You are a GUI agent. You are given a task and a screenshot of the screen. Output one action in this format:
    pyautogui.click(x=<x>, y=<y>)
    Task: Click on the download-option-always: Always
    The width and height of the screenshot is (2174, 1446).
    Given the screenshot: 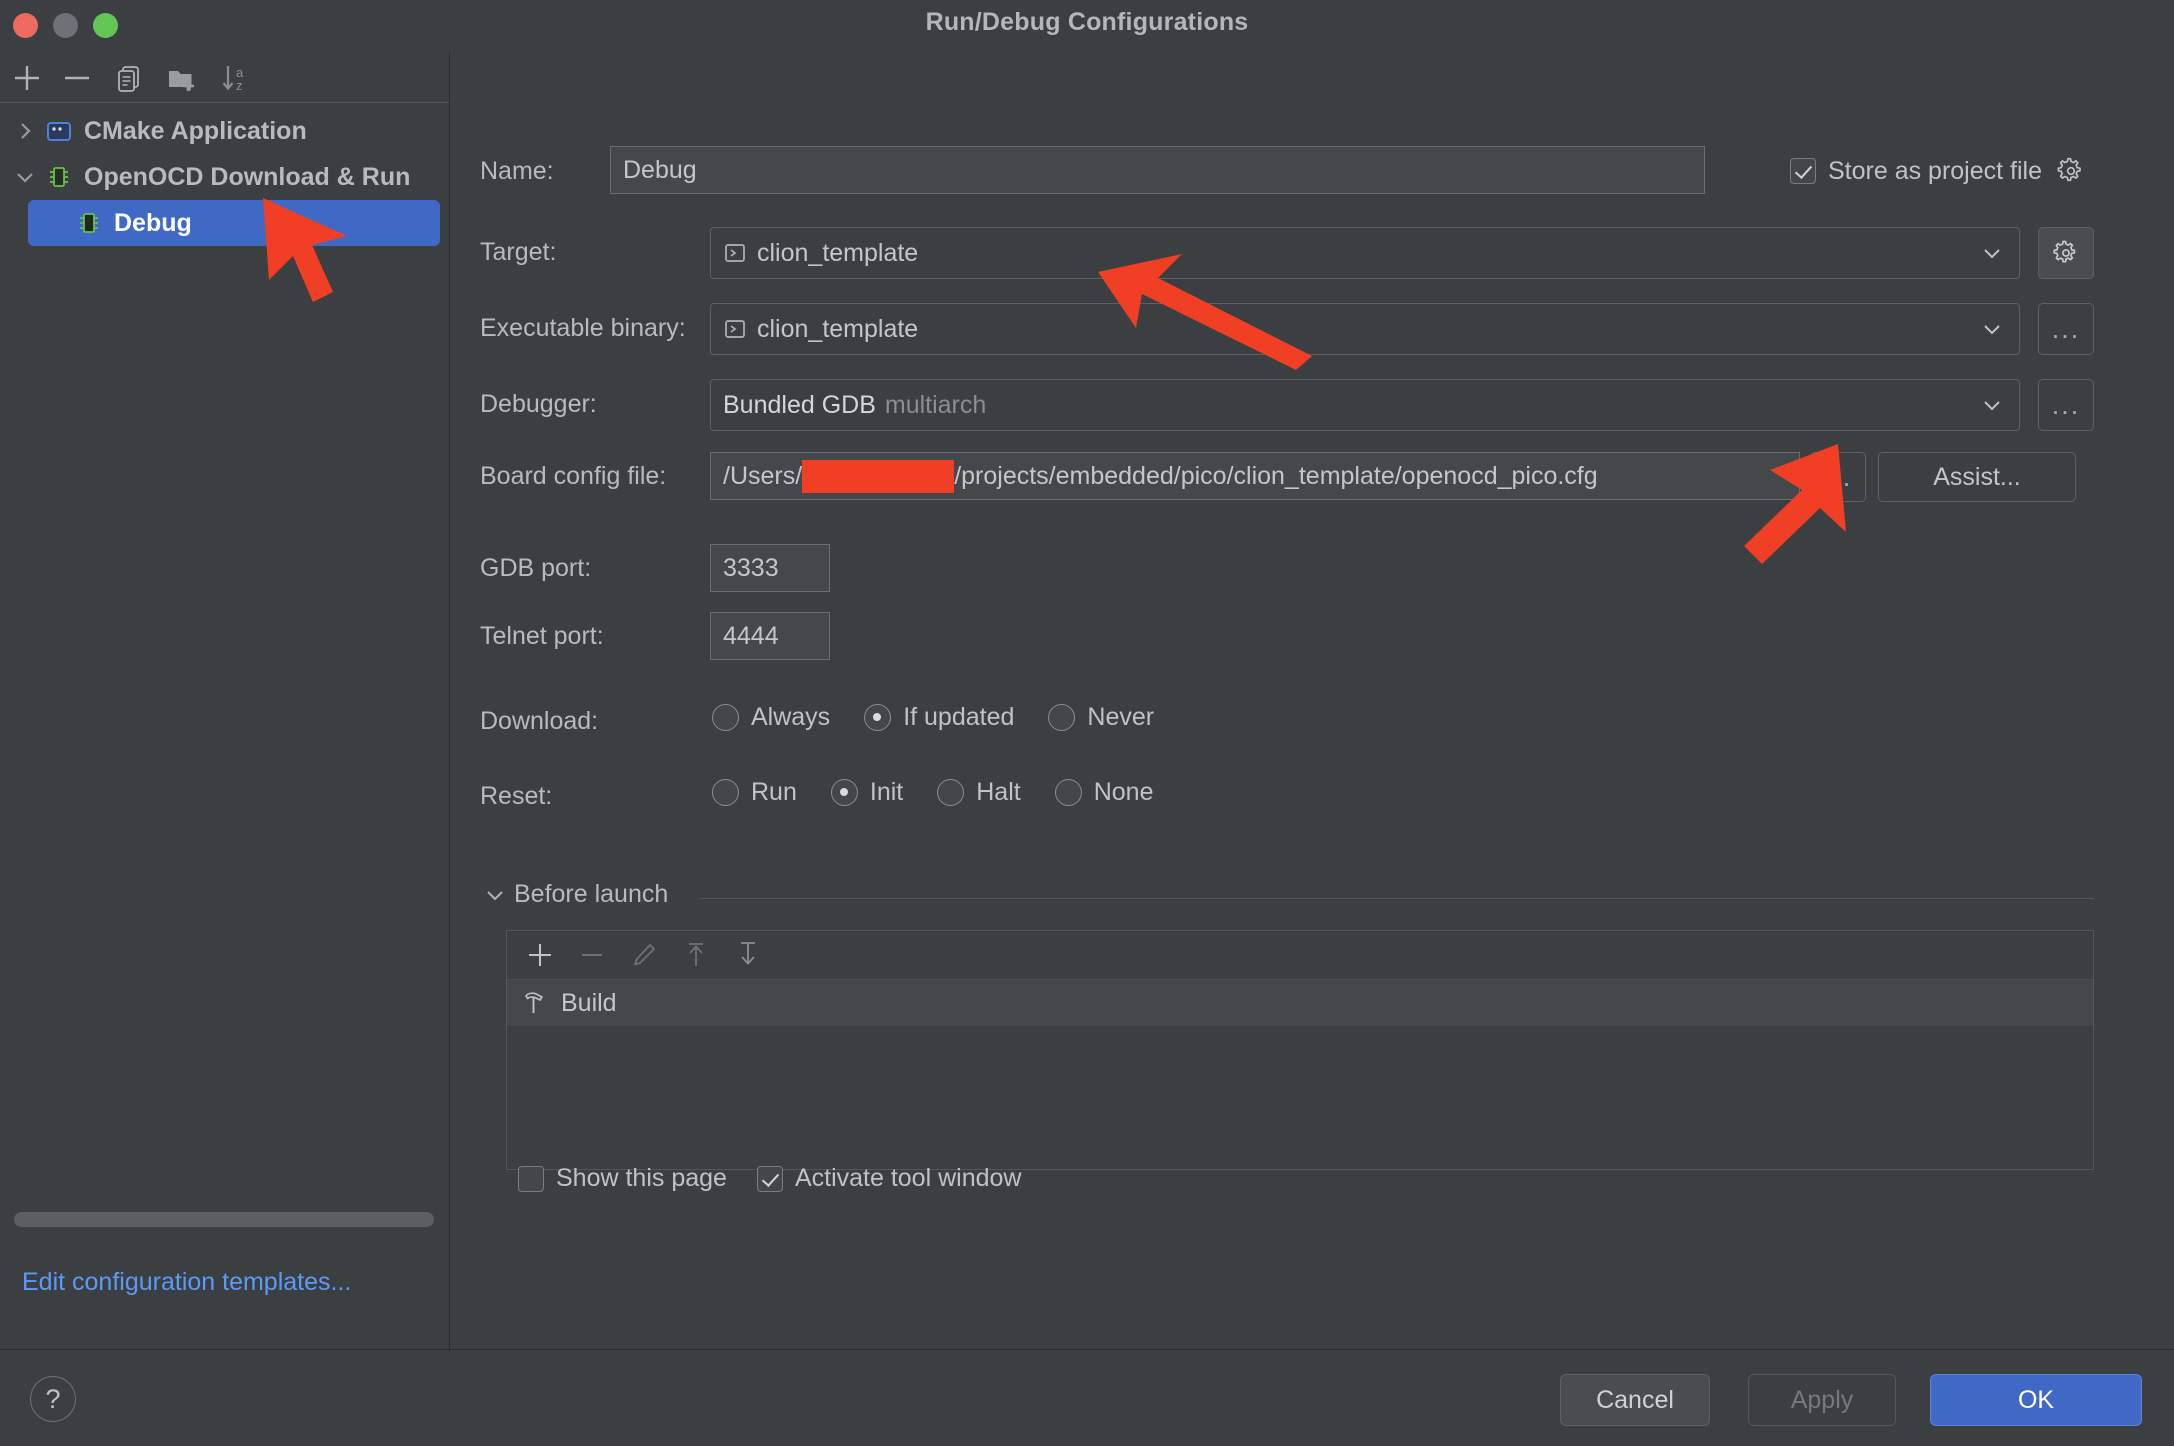 What is the action you would take?
    pyautogui.click(x=771, y=717)
    